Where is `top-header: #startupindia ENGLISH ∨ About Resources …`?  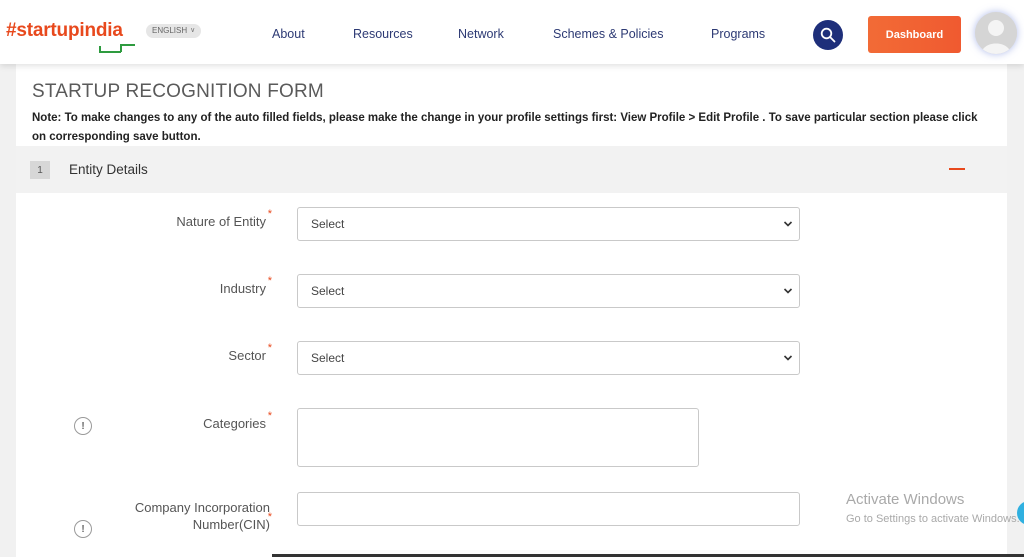
top-header: #startupindia ENGLISH ∨ About Resources … is located at coordinates (512, 32).